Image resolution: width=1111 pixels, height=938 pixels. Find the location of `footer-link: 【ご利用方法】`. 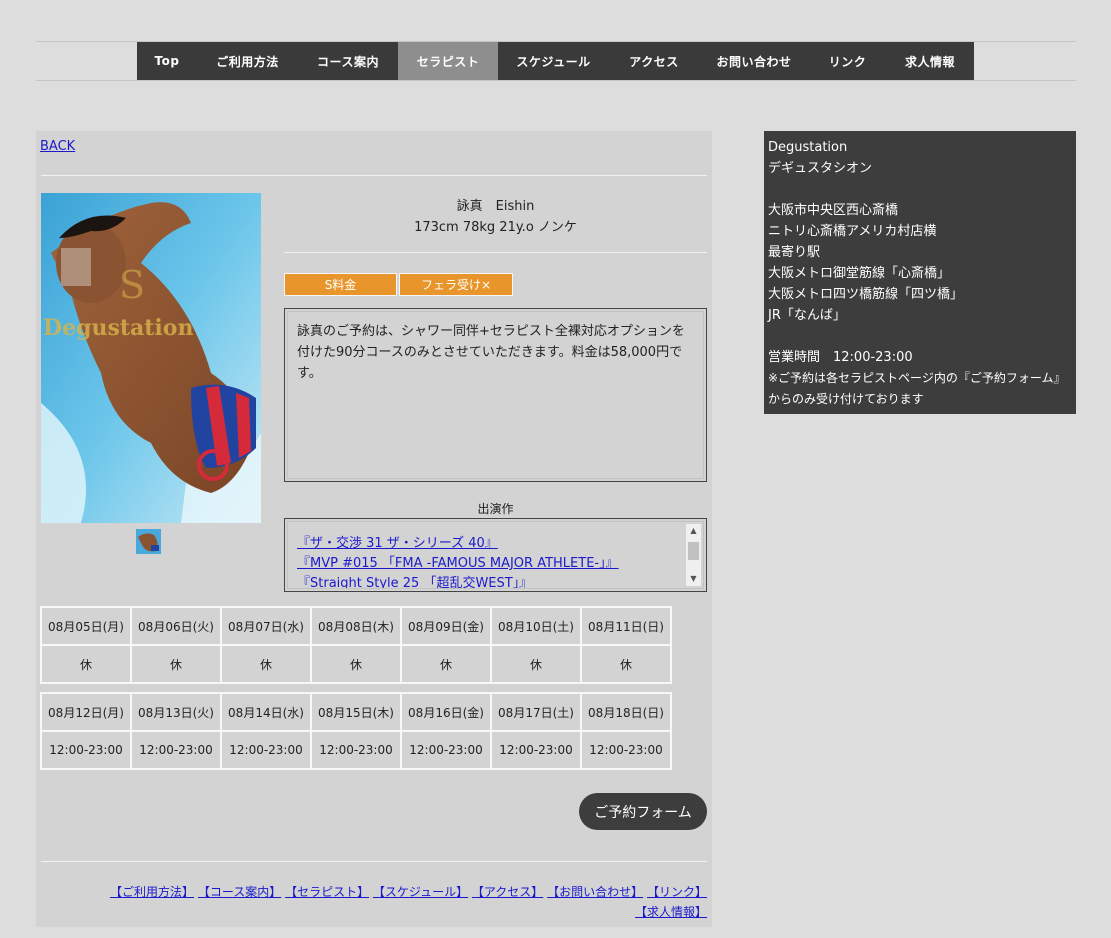

footer-link: 【ご利用方法】 is located at coordinates (152, 892).